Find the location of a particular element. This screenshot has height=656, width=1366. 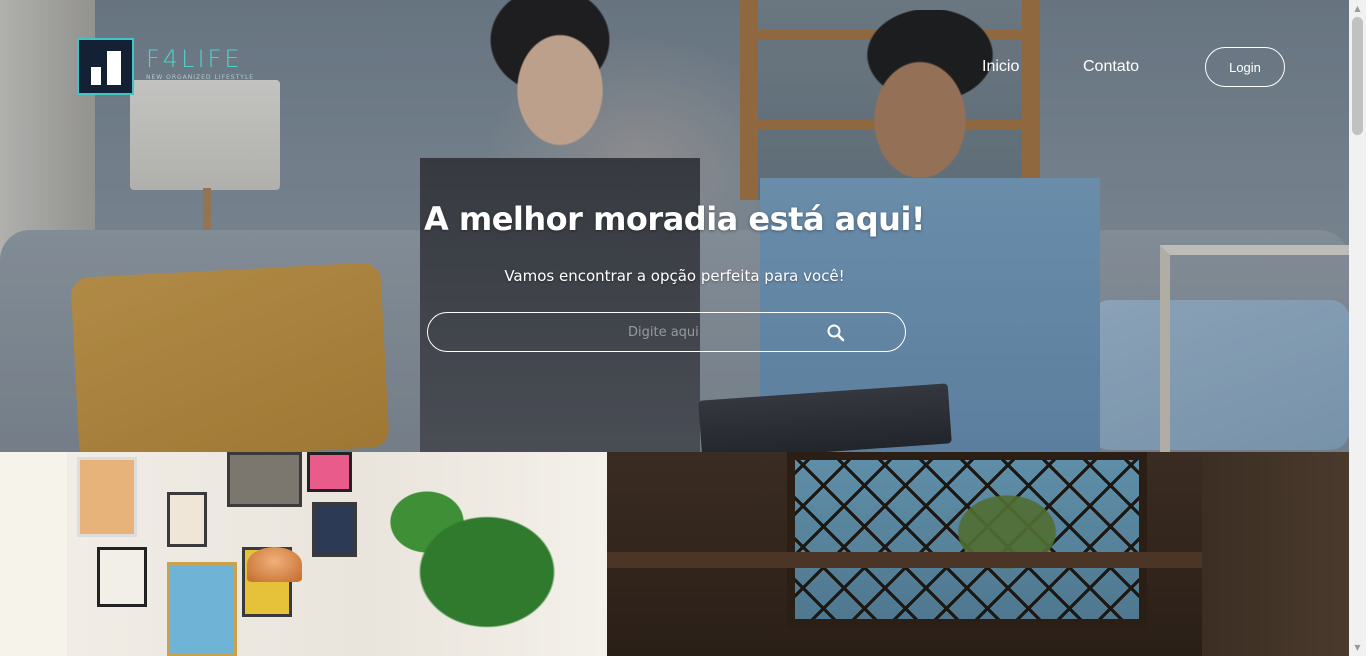

brand-name: F4LIFE is located at coordinates (194, 59).